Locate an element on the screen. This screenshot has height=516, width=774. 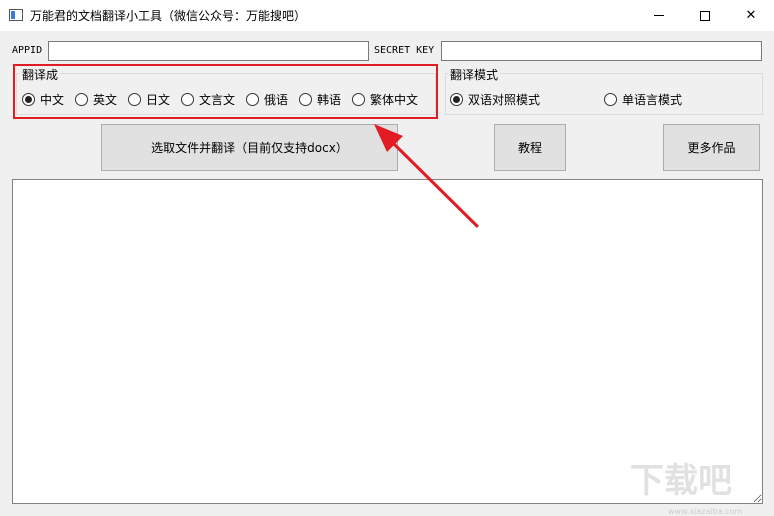
secret-key-label: SECRET KEY is located at coordinates (404, 50).